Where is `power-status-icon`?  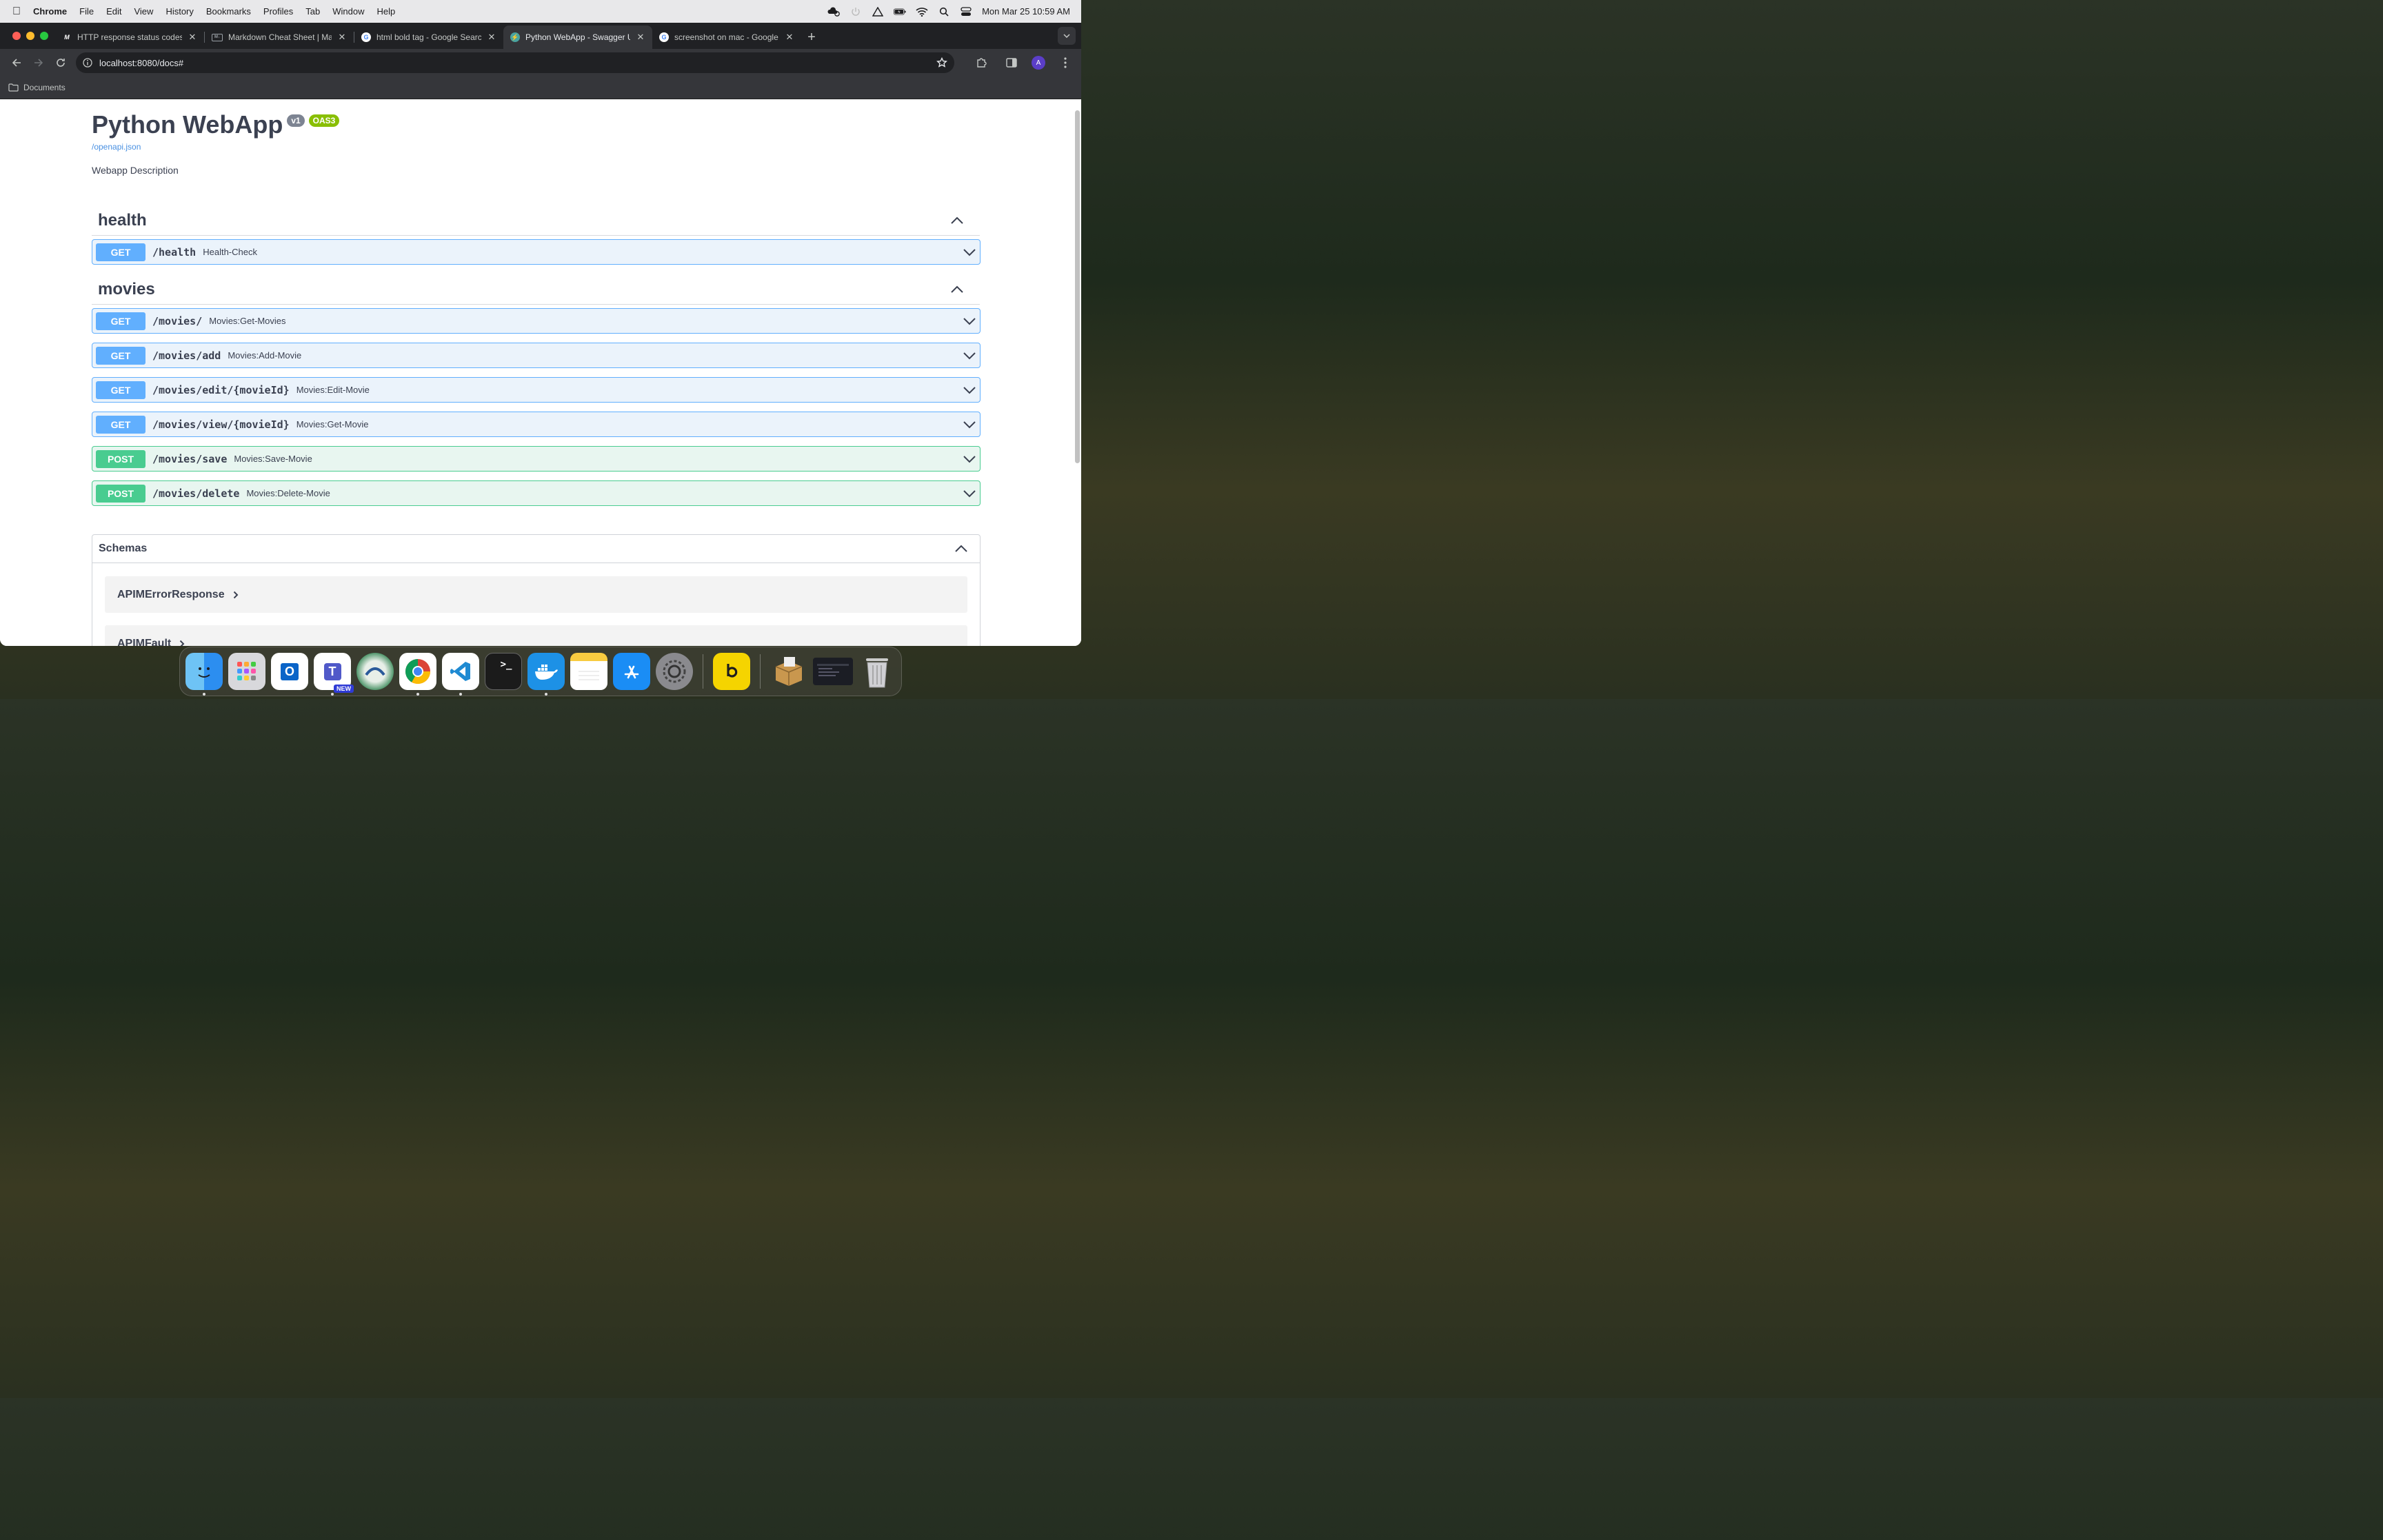 power-status-icon is located at coordinates (855, 12).